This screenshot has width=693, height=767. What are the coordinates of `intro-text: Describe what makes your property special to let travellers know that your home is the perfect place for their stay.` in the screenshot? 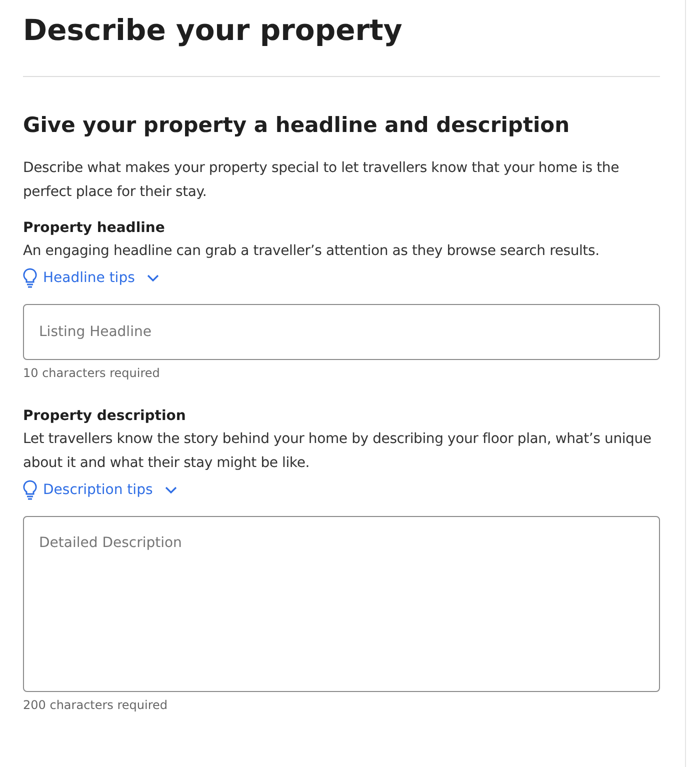 It's located at (321, 180).